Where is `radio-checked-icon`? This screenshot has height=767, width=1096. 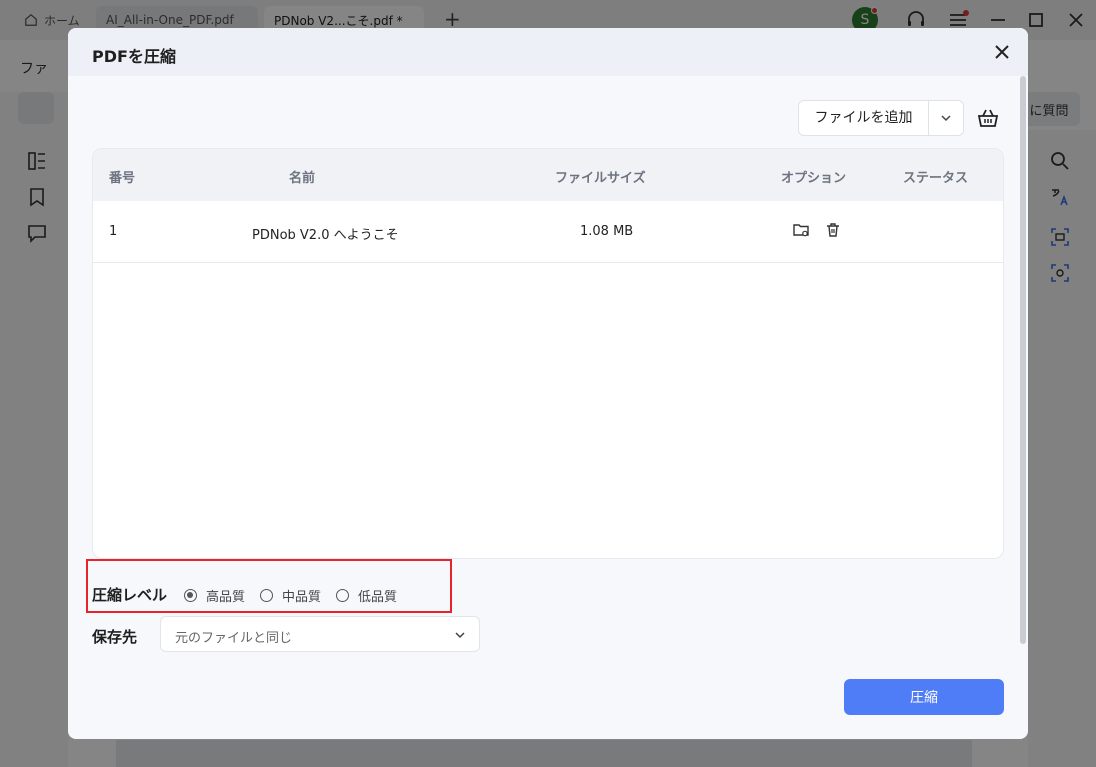
radio-checked-icon is located at coordinates (190, 595).